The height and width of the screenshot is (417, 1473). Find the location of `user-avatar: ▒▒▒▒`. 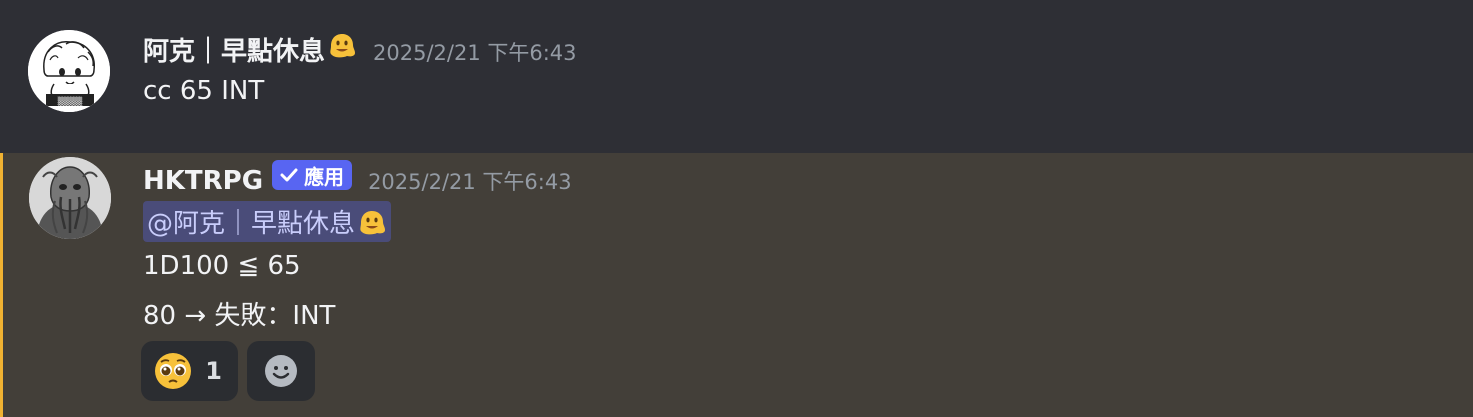

user-avatar: ▒▒▒▒ is located at coordinates (69, 71).